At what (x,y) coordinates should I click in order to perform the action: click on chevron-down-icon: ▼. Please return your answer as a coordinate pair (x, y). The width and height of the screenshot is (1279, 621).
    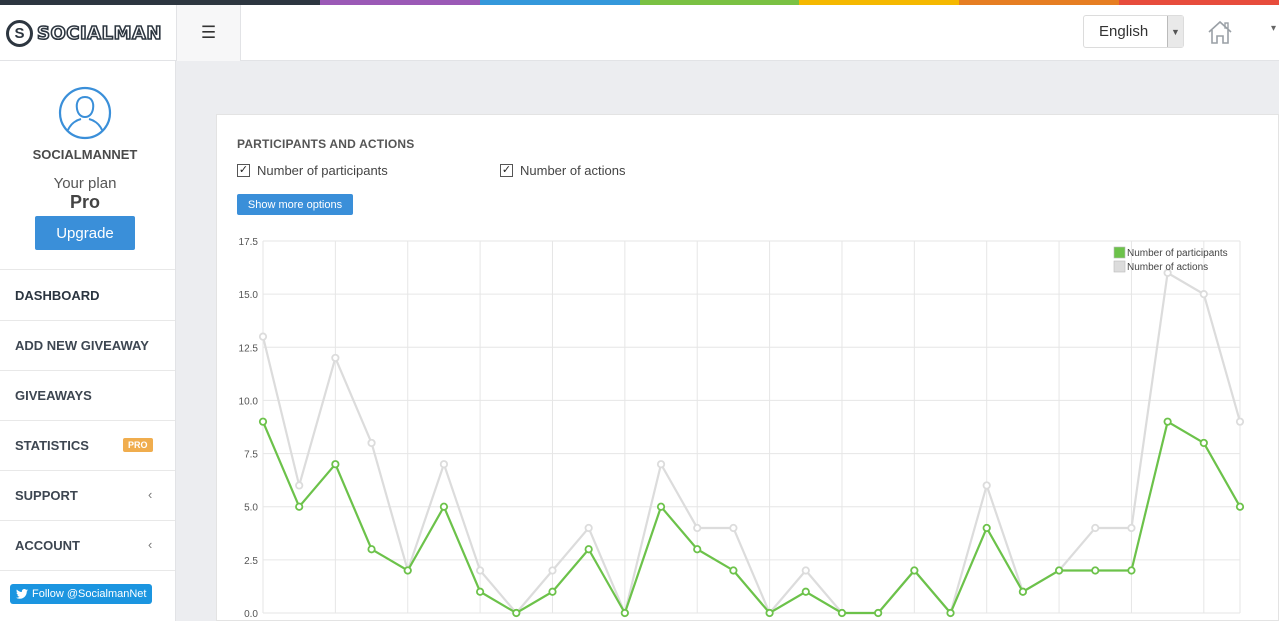
    Looking at the image, I should click on (1175, 31).